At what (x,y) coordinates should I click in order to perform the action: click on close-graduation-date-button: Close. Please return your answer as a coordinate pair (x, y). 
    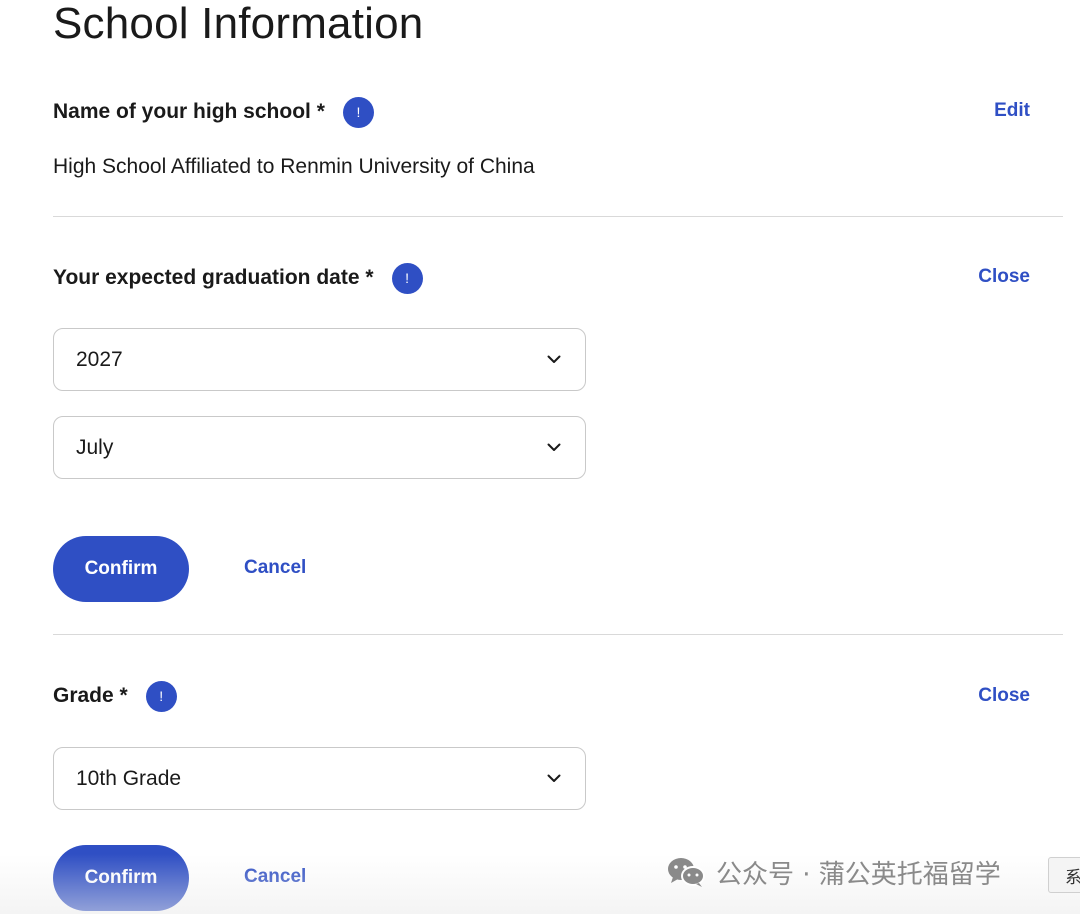
    Looking at the image, I should click on (1004, 277).